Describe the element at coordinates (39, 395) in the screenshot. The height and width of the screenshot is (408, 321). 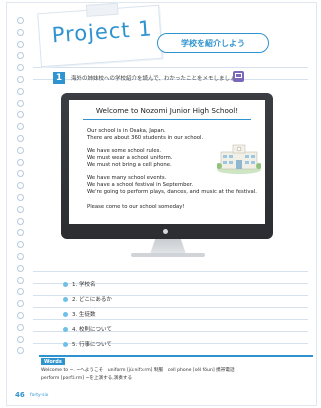
I see `page-number-word: forty-six` at that location.